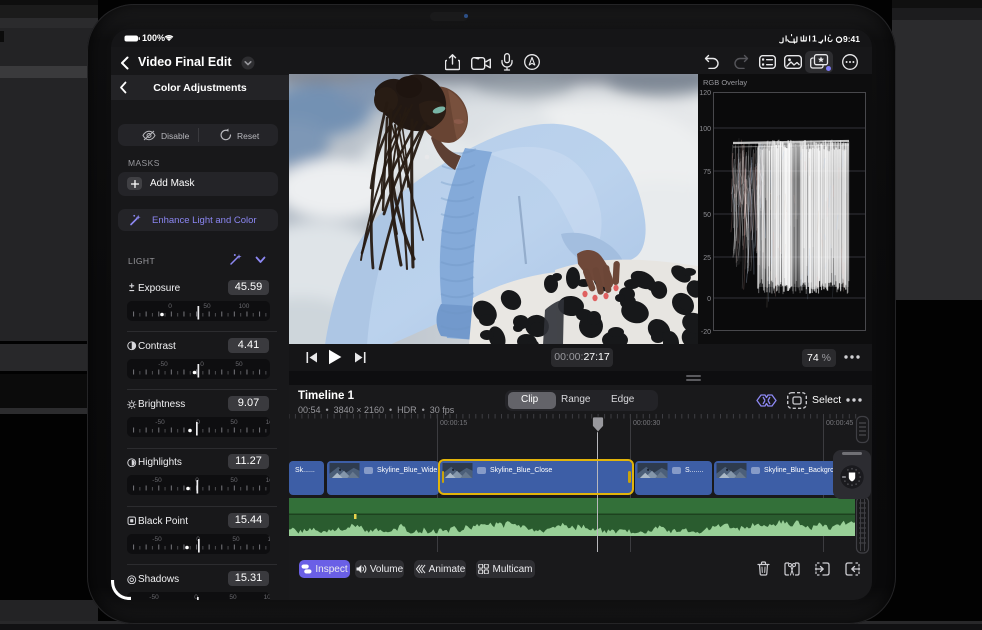 The width and height of the screenshot is (982, 630). Describe the element at coordinates (814, 38) in the screenshot. I see `svg-text: 1` at that location.